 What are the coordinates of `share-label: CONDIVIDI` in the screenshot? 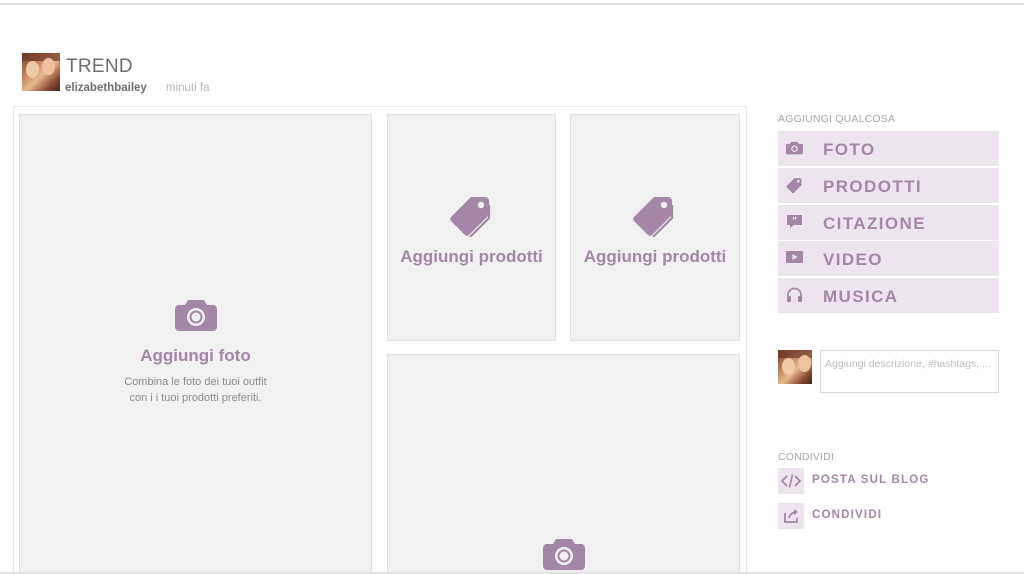 It's located at (847, 515).